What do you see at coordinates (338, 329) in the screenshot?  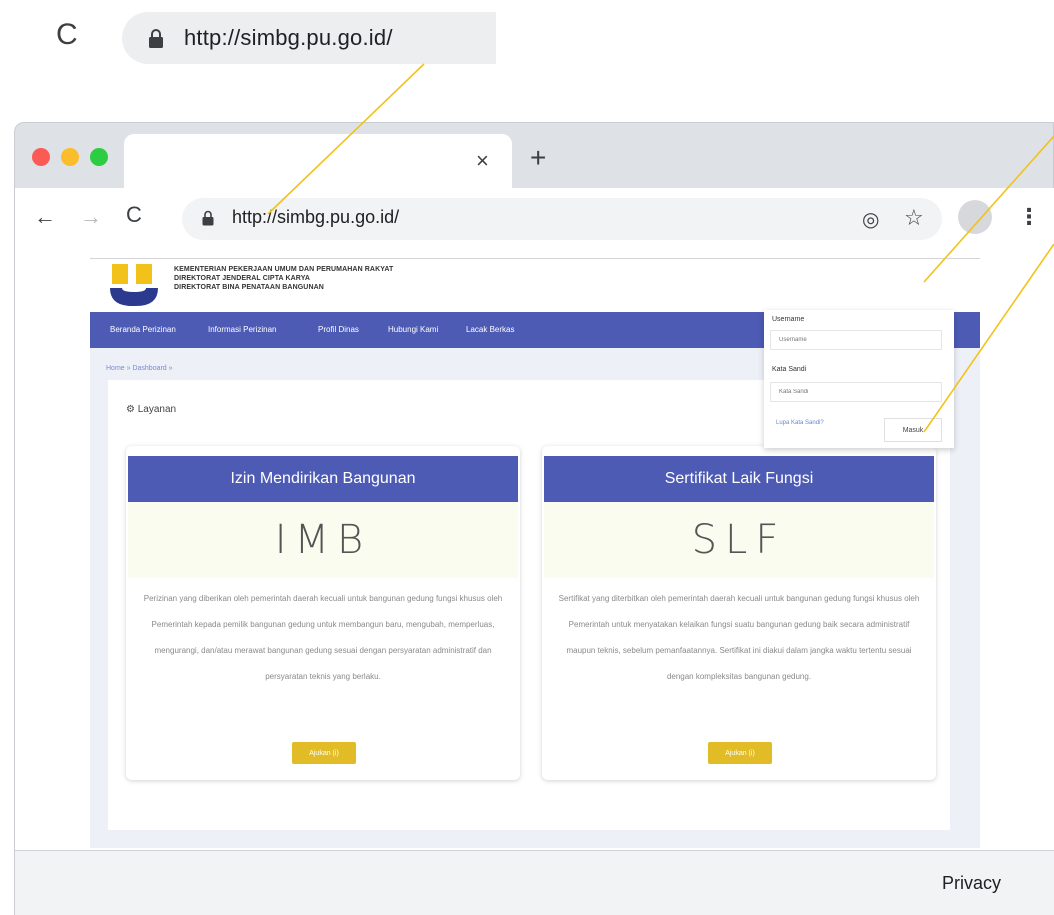 I see `nav-profil-dinas: Profil Dinas` at bounding box center [338, 329].